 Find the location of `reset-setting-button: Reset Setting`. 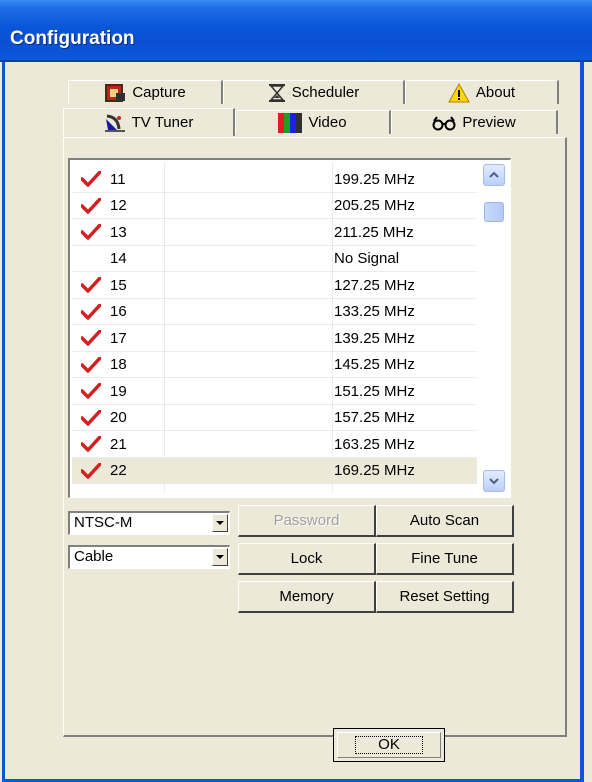

reset-setting-button: Reset Setting is located at coordinates (445, 597).